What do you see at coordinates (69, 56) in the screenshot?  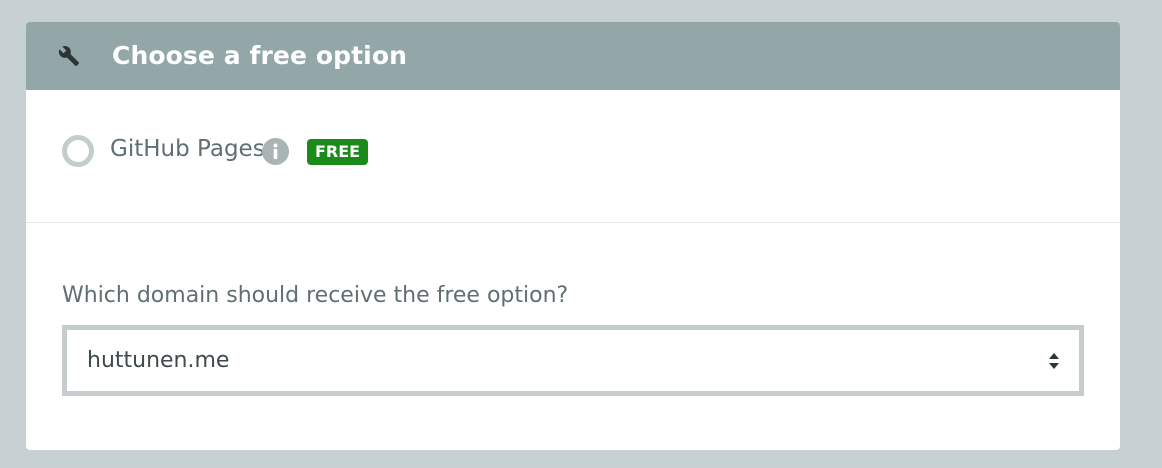 I see `wrench-icon` at bounding box center [69, 56].